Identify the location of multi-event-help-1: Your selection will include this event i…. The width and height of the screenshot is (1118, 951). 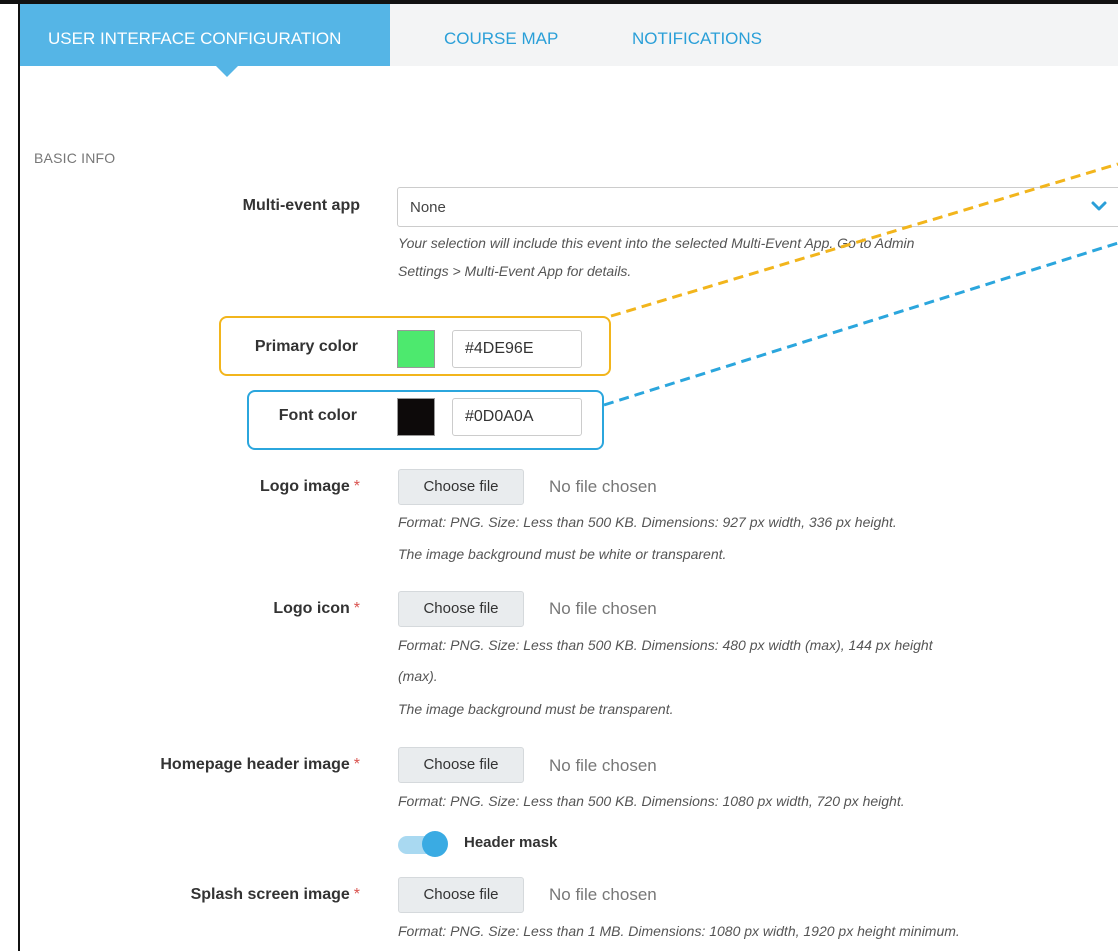
(656, 243).